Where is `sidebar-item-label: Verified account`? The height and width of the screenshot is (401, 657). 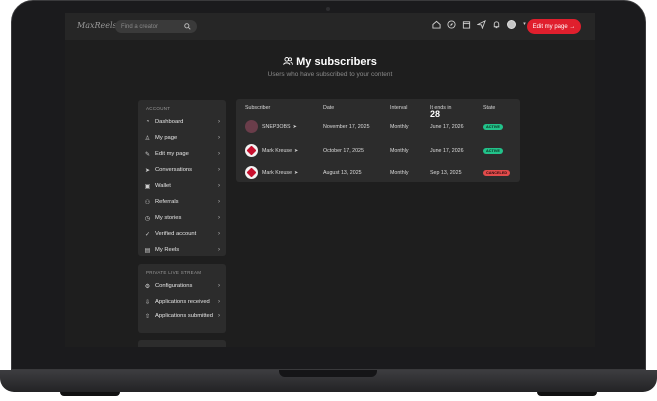
sidebar-item-label: Verified account is located at coordinates (176, 234).